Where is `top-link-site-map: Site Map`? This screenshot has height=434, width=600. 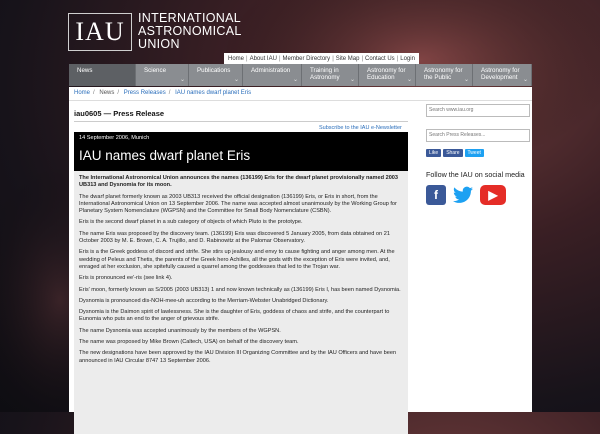
top-link-site-map: Site Map is located at coordinates (348, 59).